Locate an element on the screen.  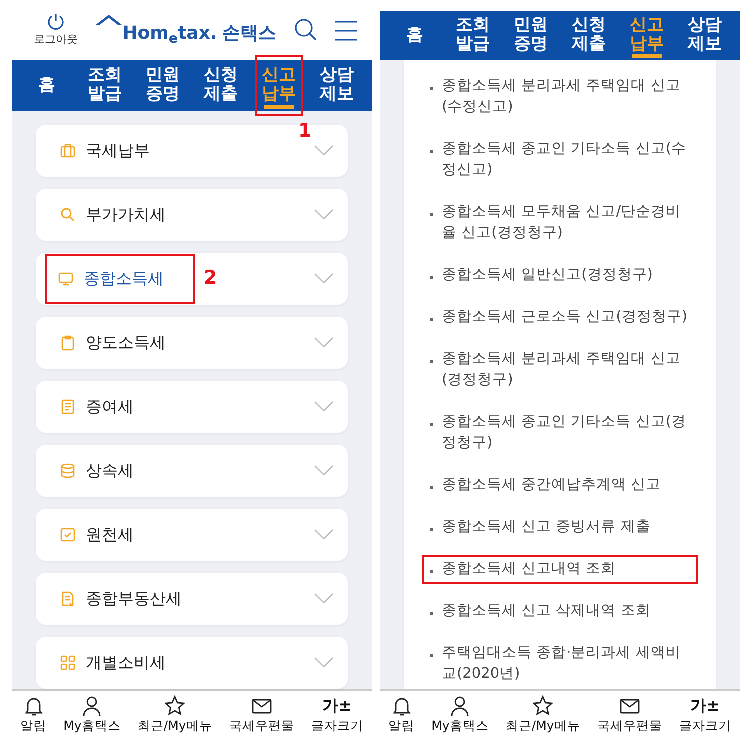
accordion-item: 종합부동산세 is located at coordinates (192, 598).